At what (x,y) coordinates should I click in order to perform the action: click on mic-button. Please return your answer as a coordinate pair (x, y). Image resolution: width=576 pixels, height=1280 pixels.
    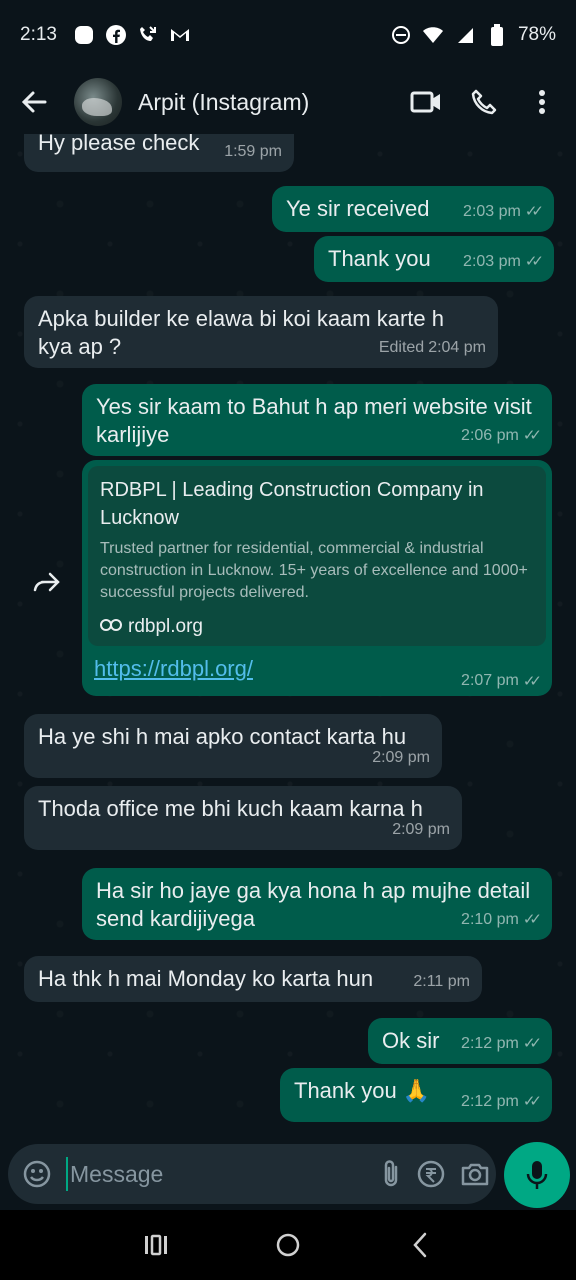
    Looking at the image, I should click on (537, 1175).